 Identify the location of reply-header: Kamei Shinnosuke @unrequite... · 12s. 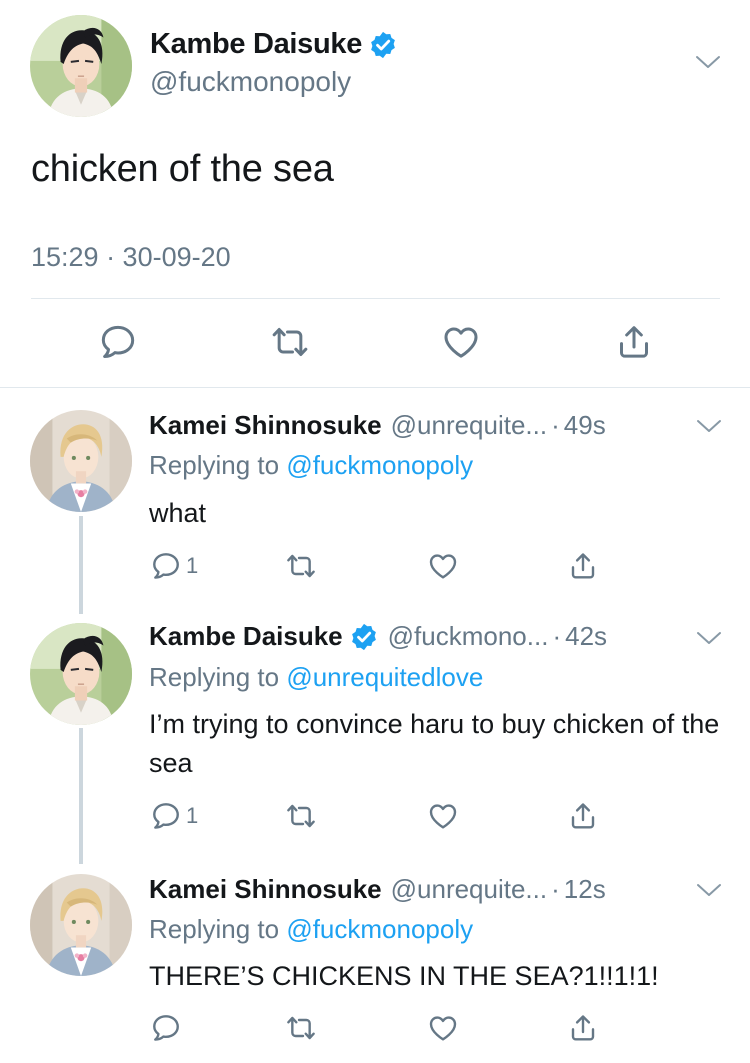
(377, 889).